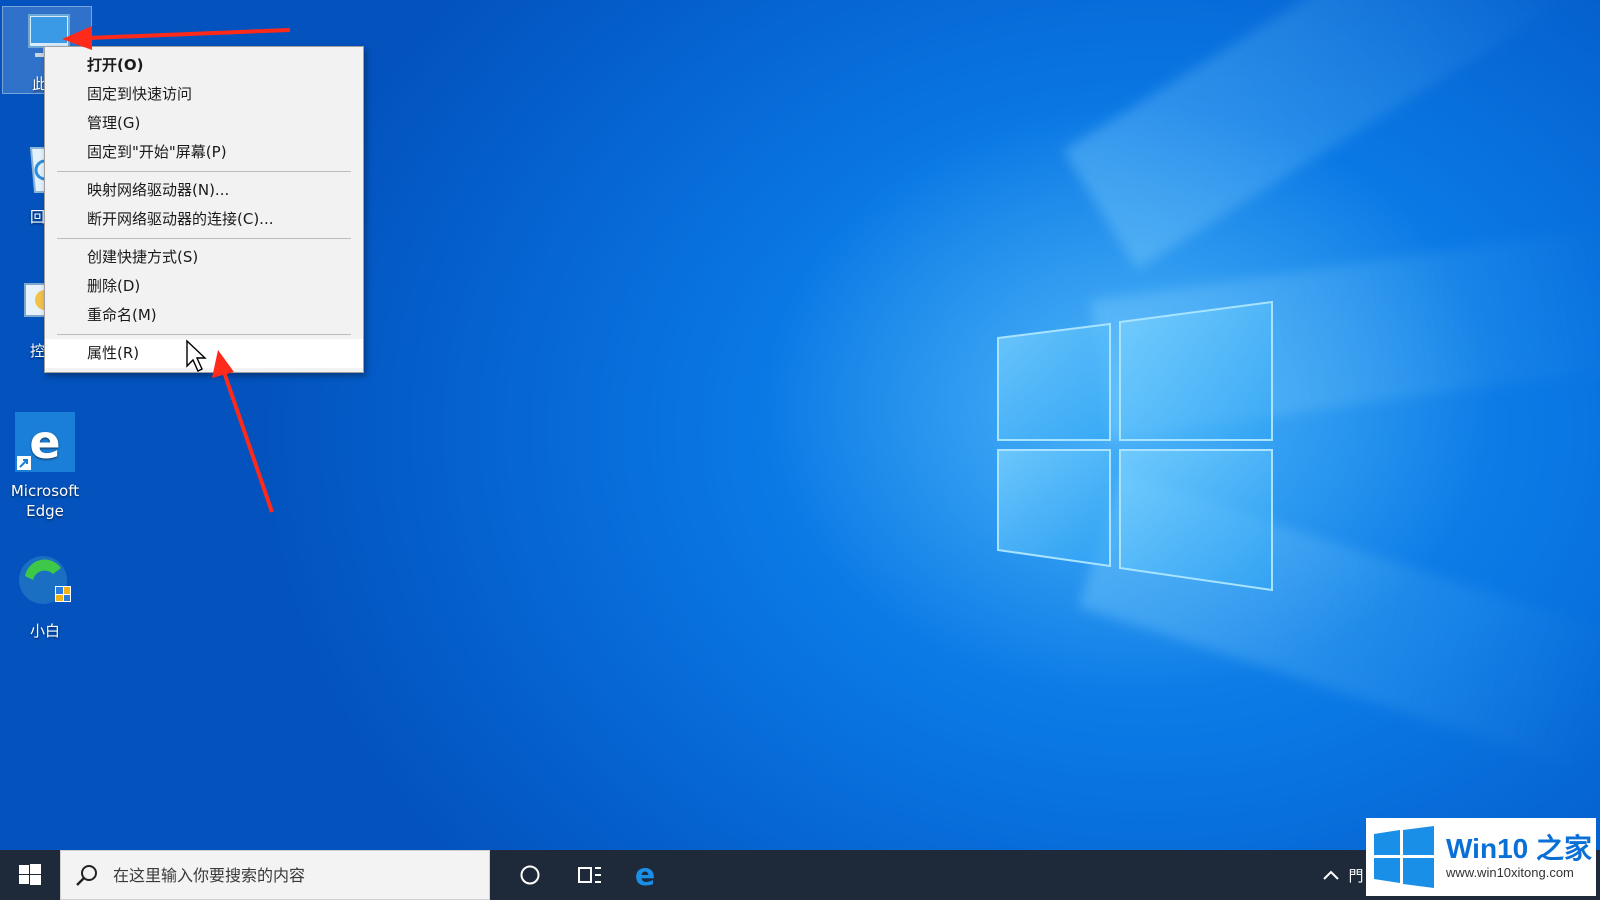 This screenshot has height=900, width=1600. What do you see at coordinates (1320, 135) in the screenshot?
I see `light-ray` at bounding box center [1320, 135].